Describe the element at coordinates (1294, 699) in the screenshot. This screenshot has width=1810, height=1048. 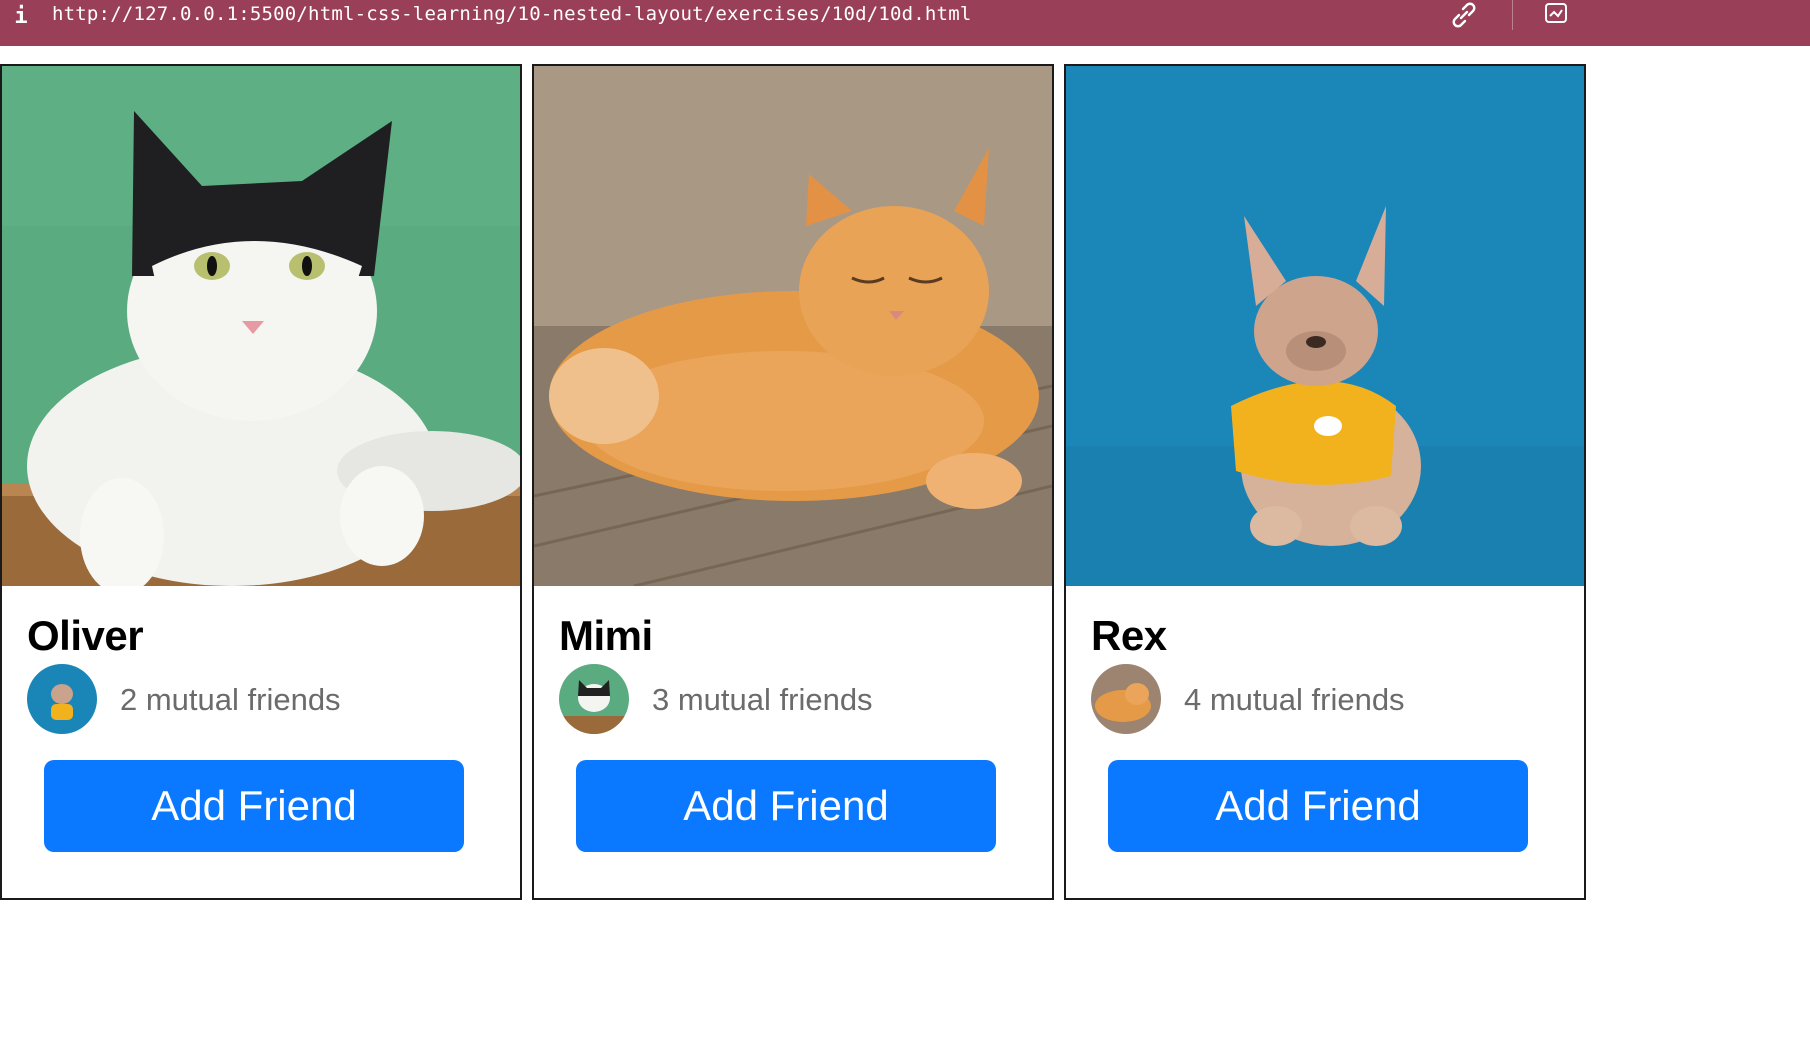
I see `mutual-friends-count: 4 mutual friends` at that location.